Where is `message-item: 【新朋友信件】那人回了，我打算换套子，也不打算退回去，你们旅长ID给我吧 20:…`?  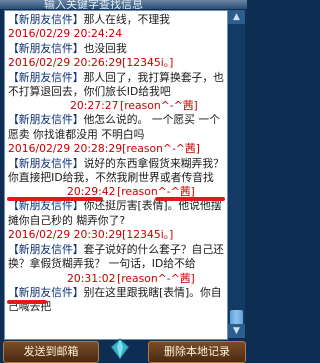 message-item: 【新朋友信件】那人回了，我打算换套子，也不打算退回去，你们旅长ID给我吧 20:… is located at coordinates (116, 92).